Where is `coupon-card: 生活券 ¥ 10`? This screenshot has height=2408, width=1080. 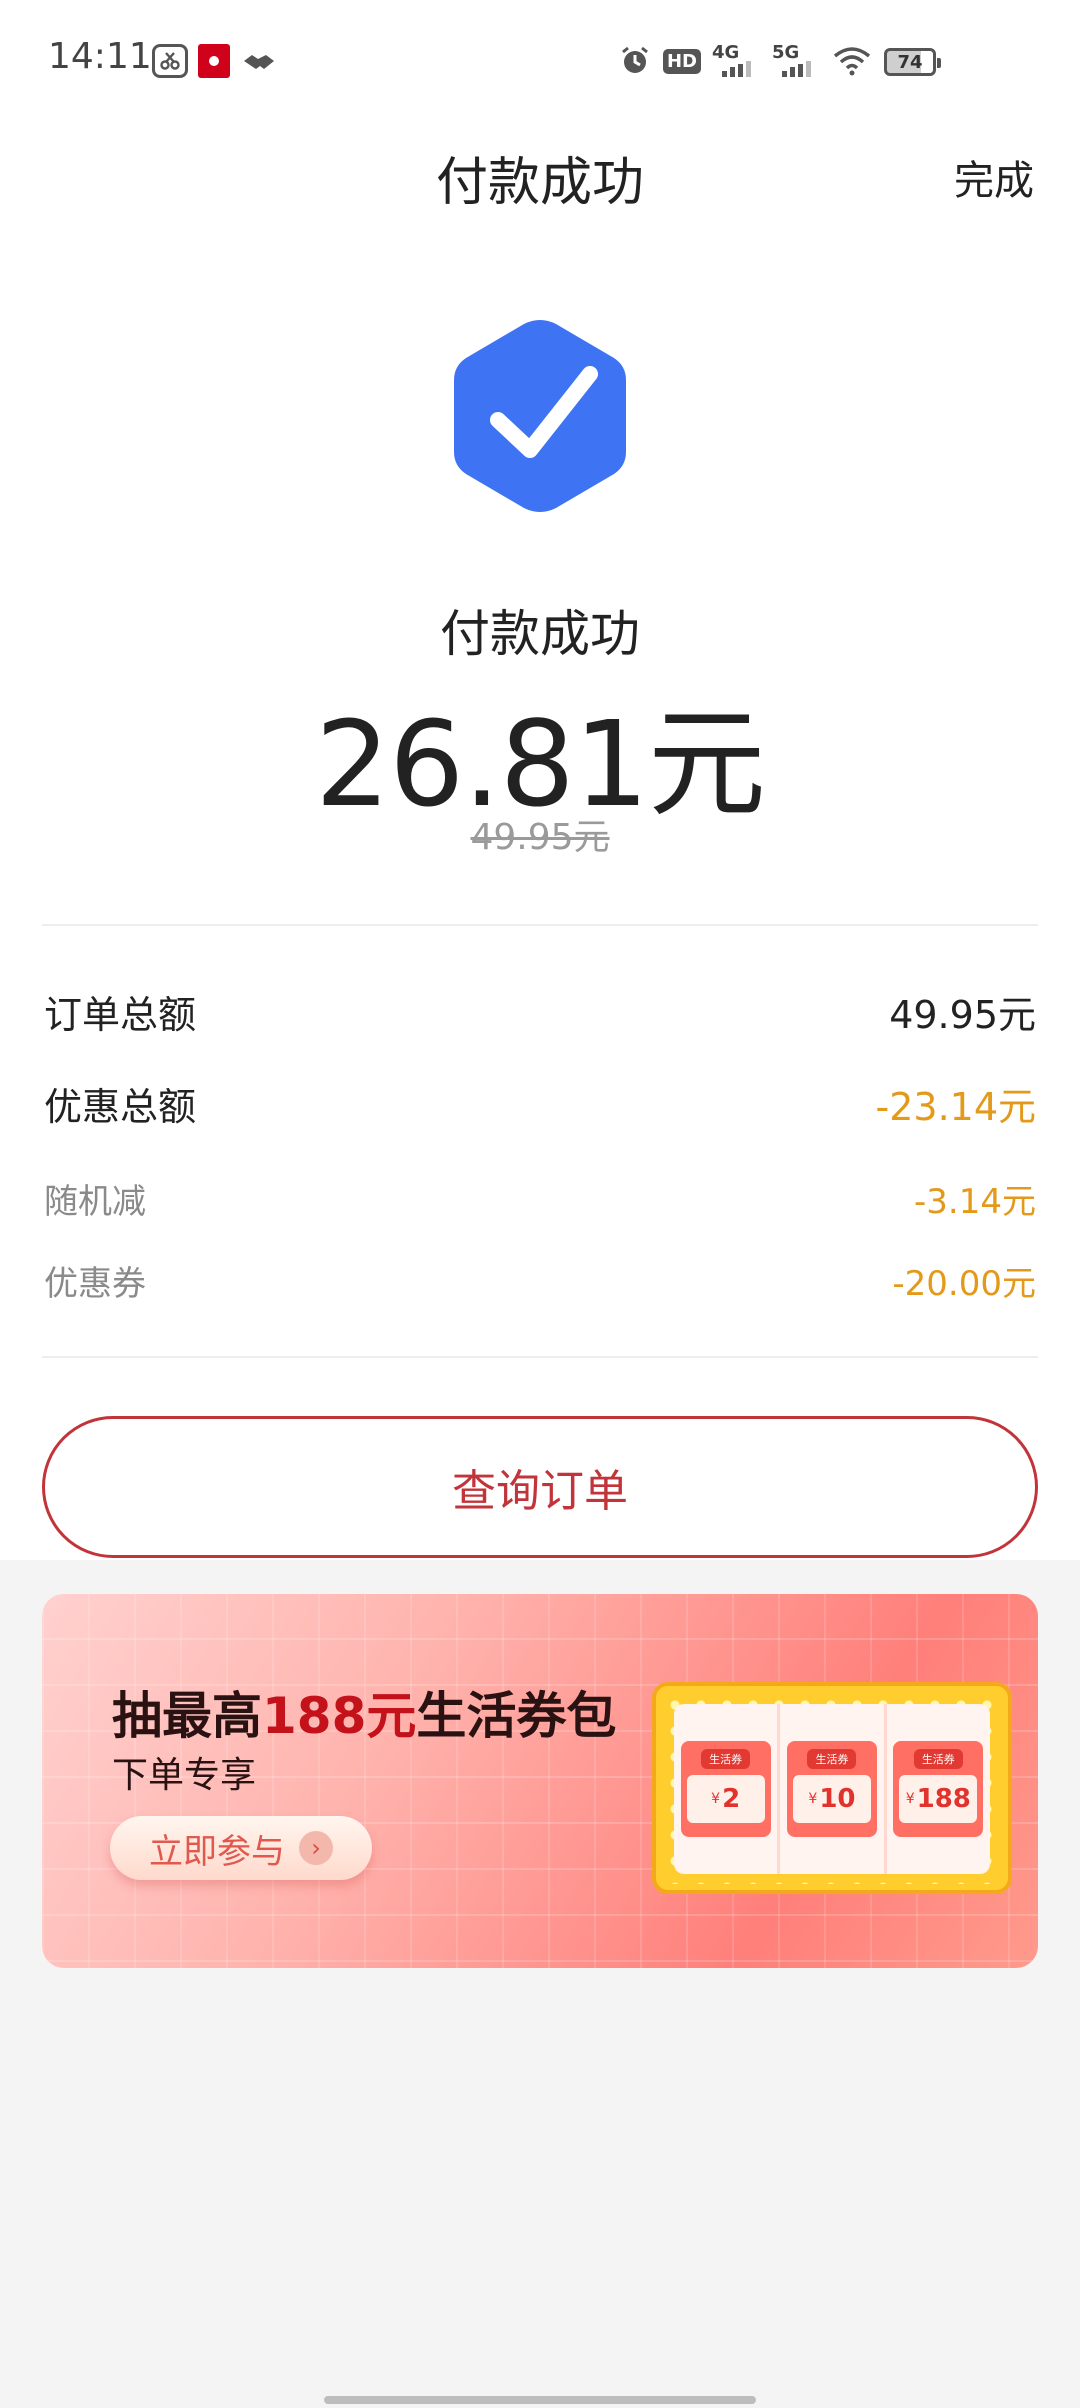
coupon-card: 生活券 ¥ 10 is located at coordinates (831, 1789).